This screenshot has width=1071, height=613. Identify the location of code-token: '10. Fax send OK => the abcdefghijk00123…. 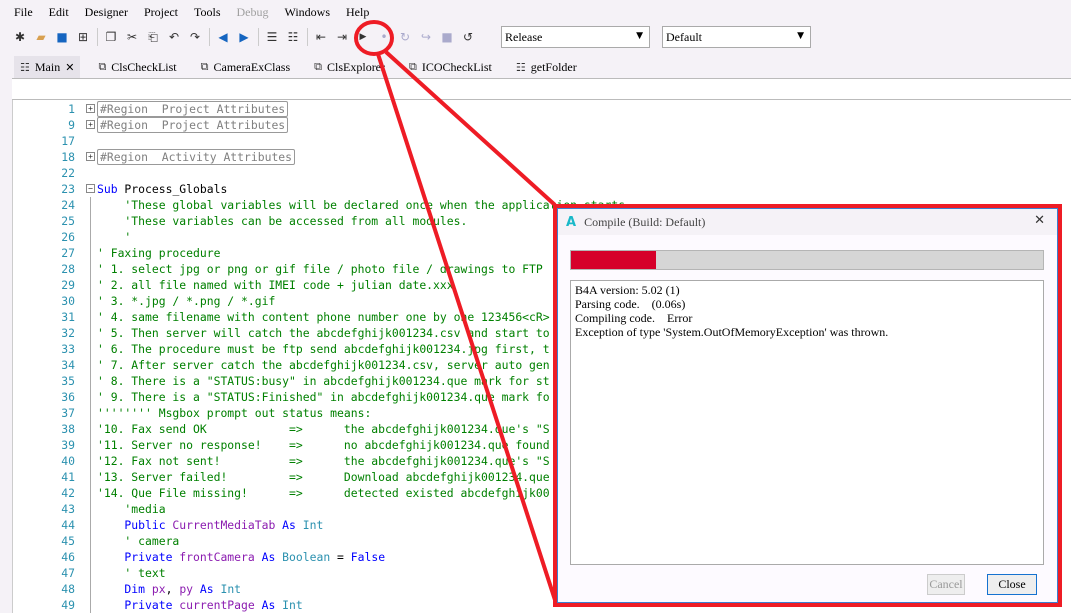
(323, 429).